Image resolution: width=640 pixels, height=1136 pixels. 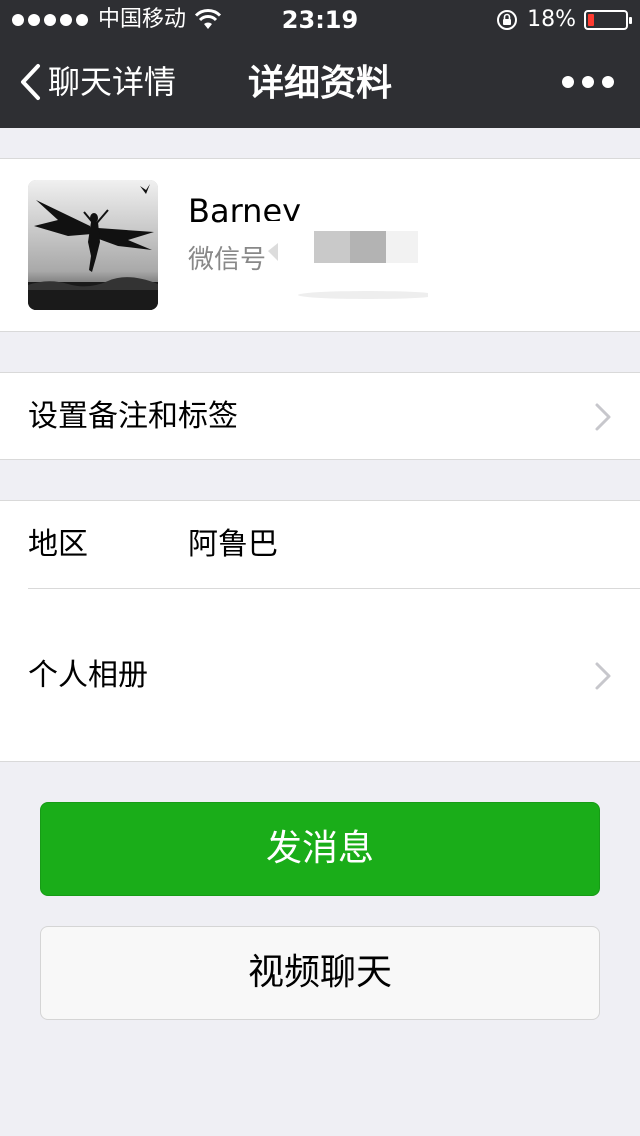 I want to click on page-title: 详细资料, so click(x=319, y=83).